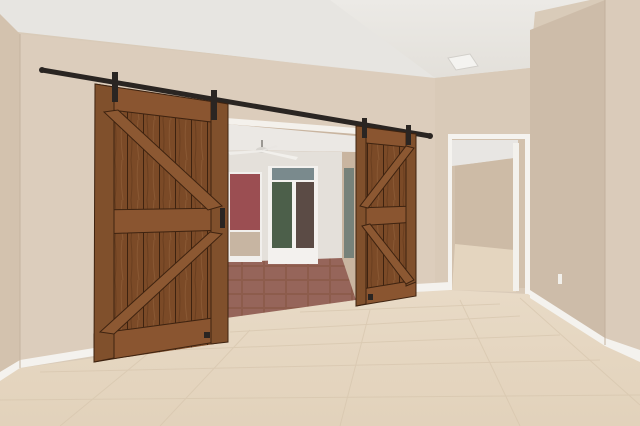  What do you see at coordinates (161, 217) in the screenshot?
I see `left-barn-door` at bounding box center [161, 217].